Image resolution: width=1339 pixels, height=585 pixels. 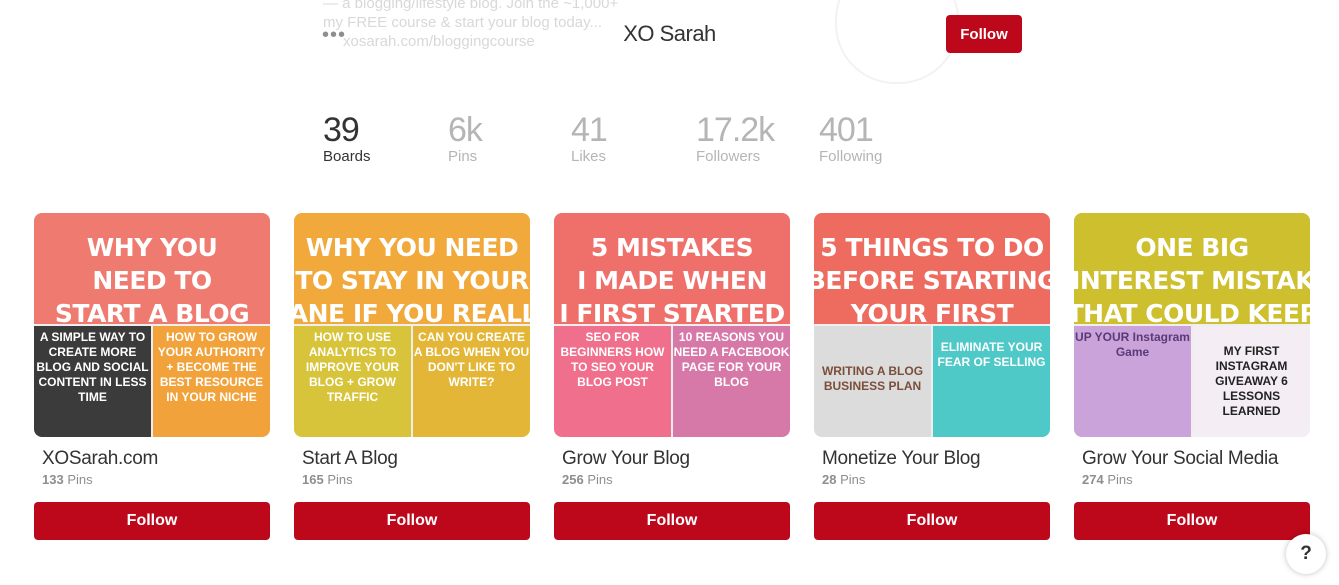 I want to click on pin-count-value: 133, so click(x=53, y=479).